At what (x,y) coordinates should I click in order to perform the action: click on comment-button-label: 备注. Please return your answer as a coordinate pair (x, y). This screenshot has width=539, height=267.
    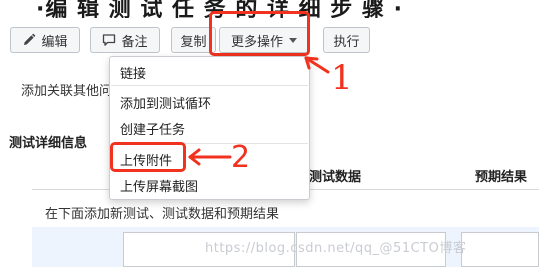
    Looking at the image, I should click on (134, 42).